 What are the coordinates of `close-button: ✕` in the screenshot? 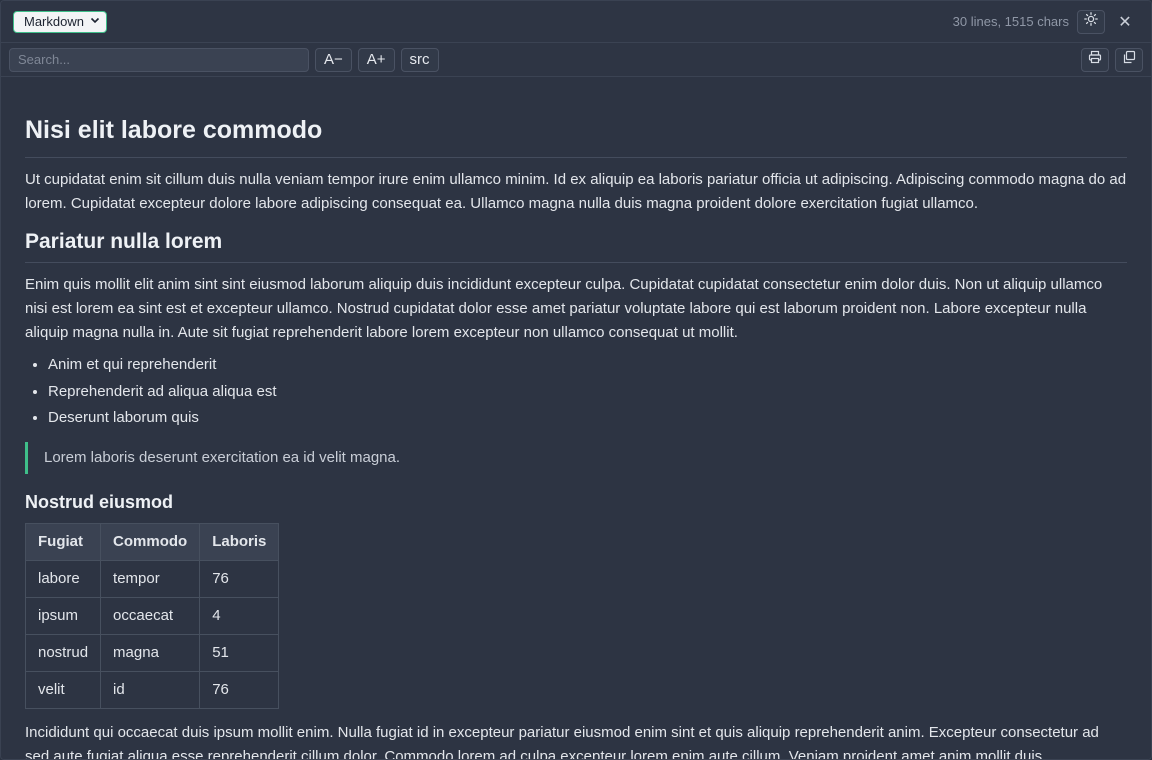 It's located at (1125, 22).